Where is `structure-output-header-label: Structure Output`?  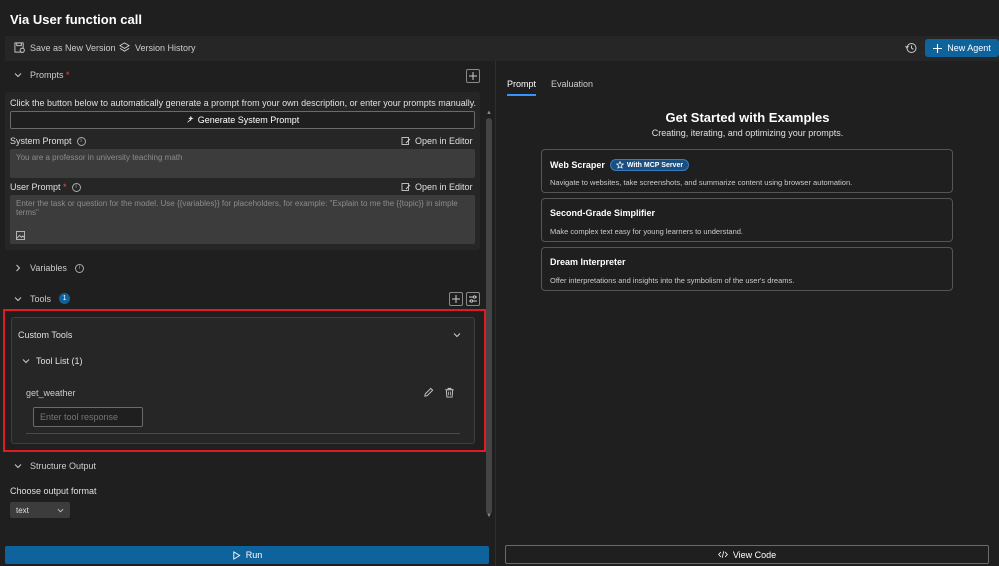
structure-output-header-label: Structure Output is located at coordinates (63, 466).